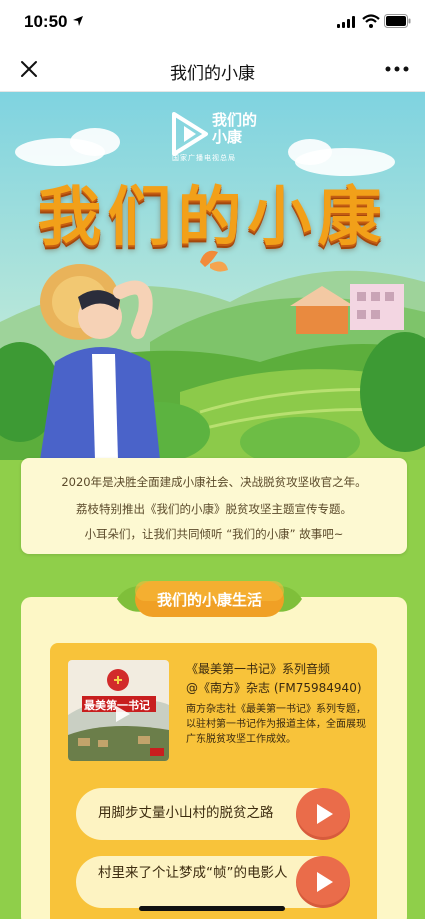  Describe the element at coordinates (258, 669) in the screenshot. I see `program-title: 《最美第一书记》系列音频` at that location.